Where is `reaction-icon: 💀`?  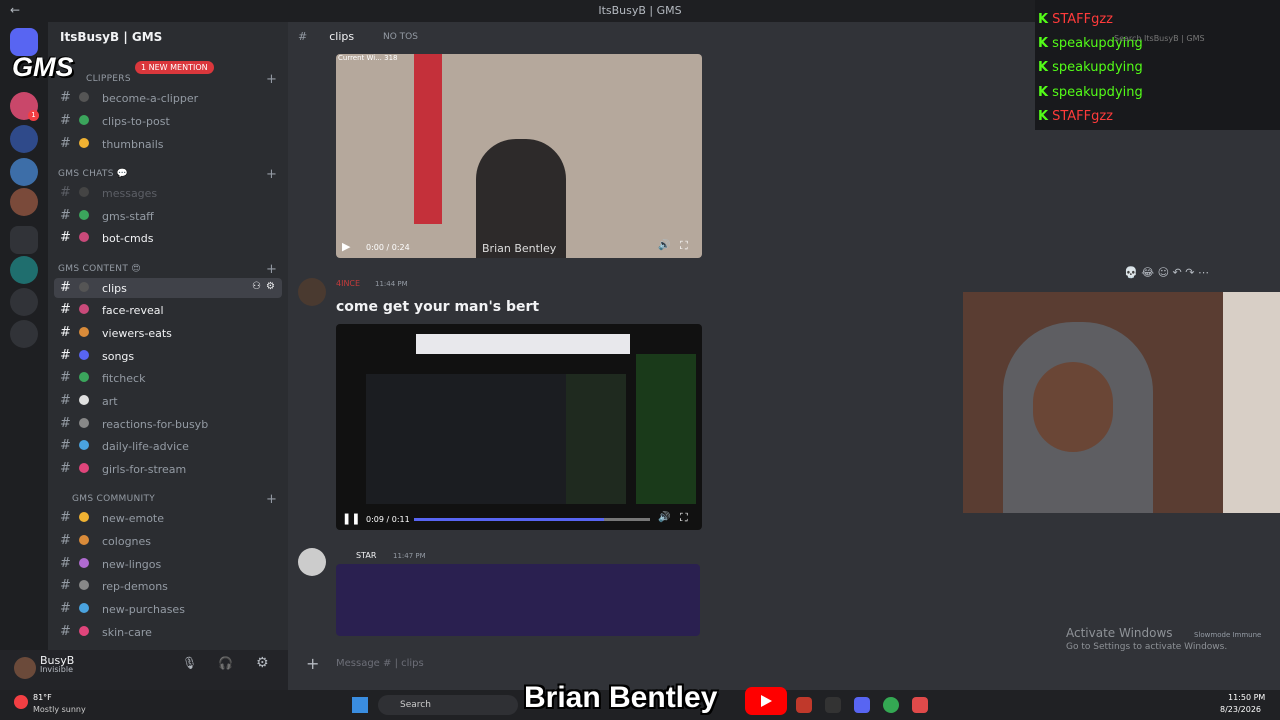 reaction-icon: 💀 is located at coordinates (1131, 272).